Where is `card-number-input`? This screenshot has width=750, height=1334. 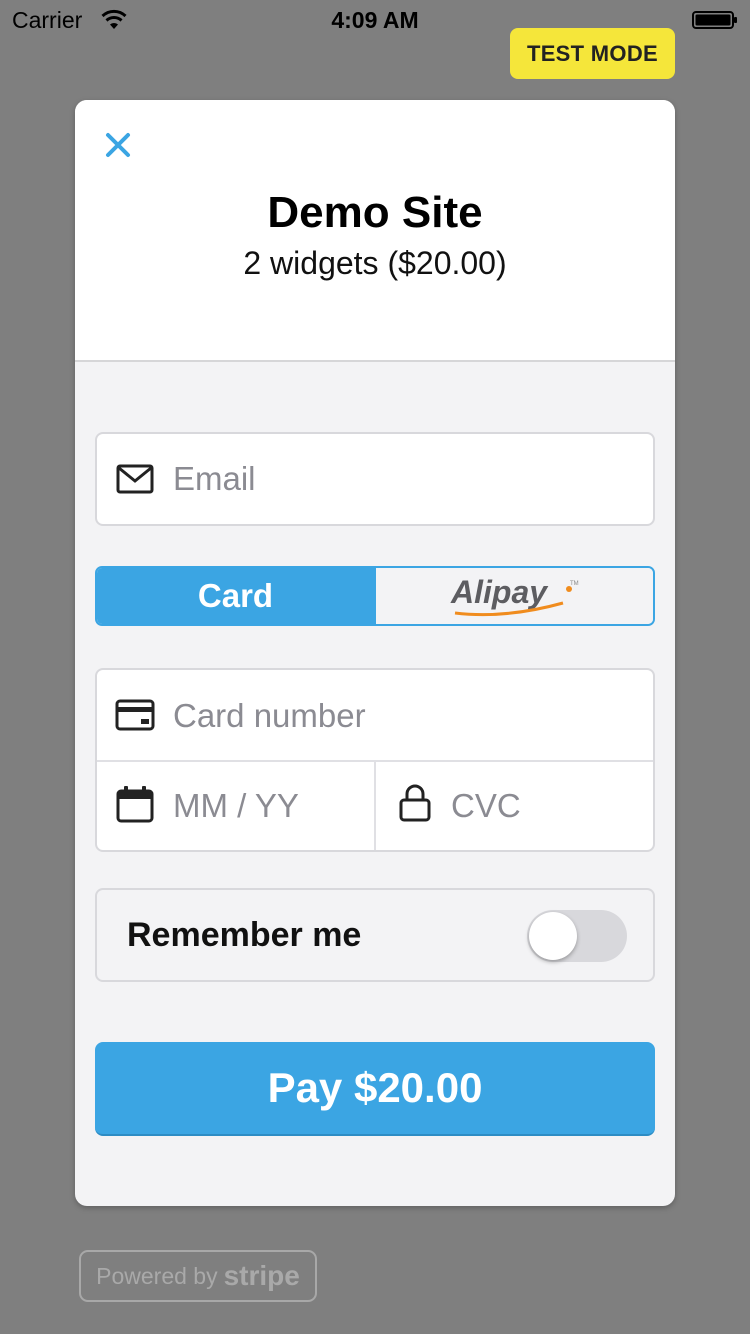
card-number-input is located at coordinates (403, 716).